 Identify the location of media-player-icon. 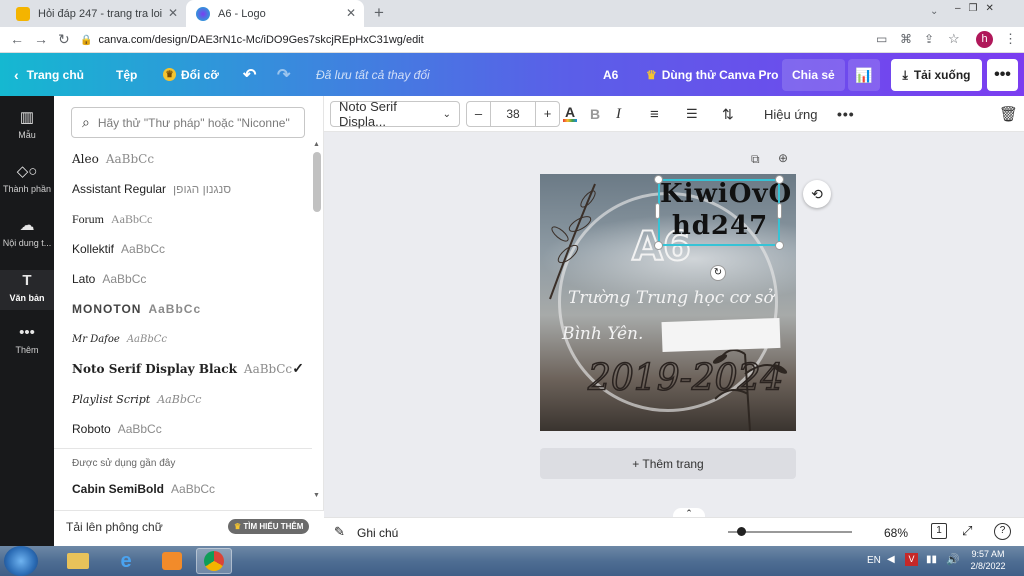
(172, 561).